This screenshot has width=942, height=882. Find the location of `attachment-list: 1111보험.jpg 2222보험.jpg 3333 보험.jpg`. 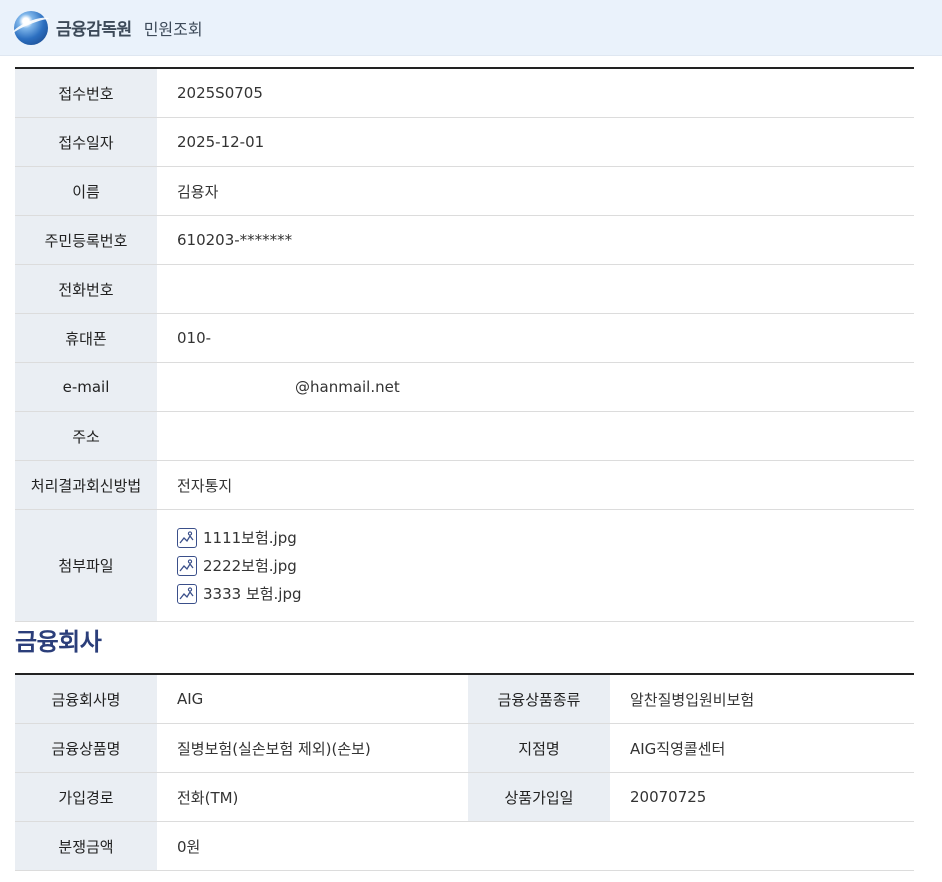

attachment-list: 1111보험.jpg 2222보험.jpg 3333 보험.jpg is located at coordinates (535, 565).